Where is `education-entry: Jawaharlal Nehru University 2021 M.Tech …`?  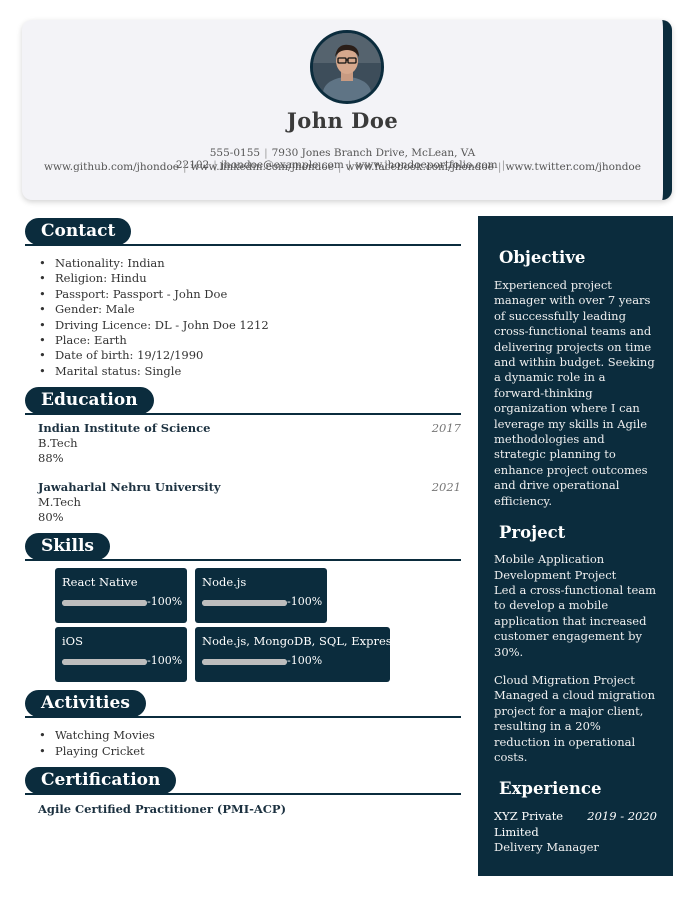 education-entry: Jawaharlal Nehru University 2021 M.Tech … is located at coordinates (249, 502).